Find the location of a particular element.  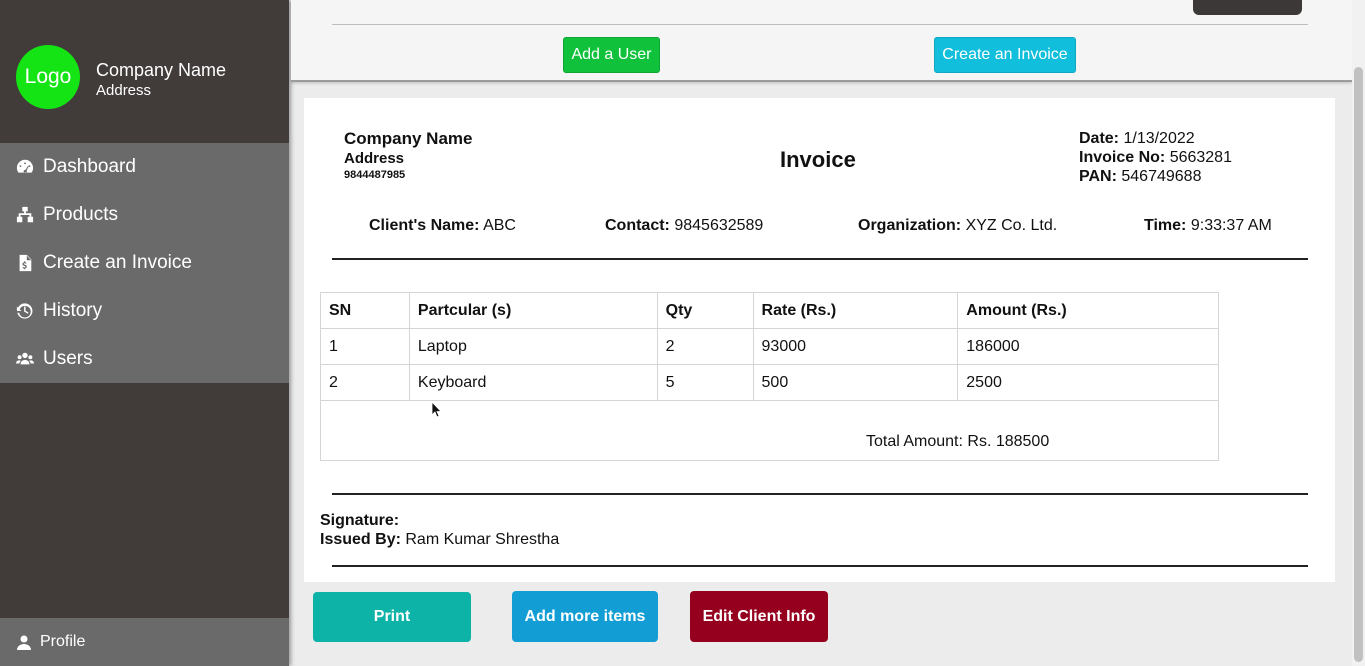

page-scrollbar is located at coordinates (1358, 333).